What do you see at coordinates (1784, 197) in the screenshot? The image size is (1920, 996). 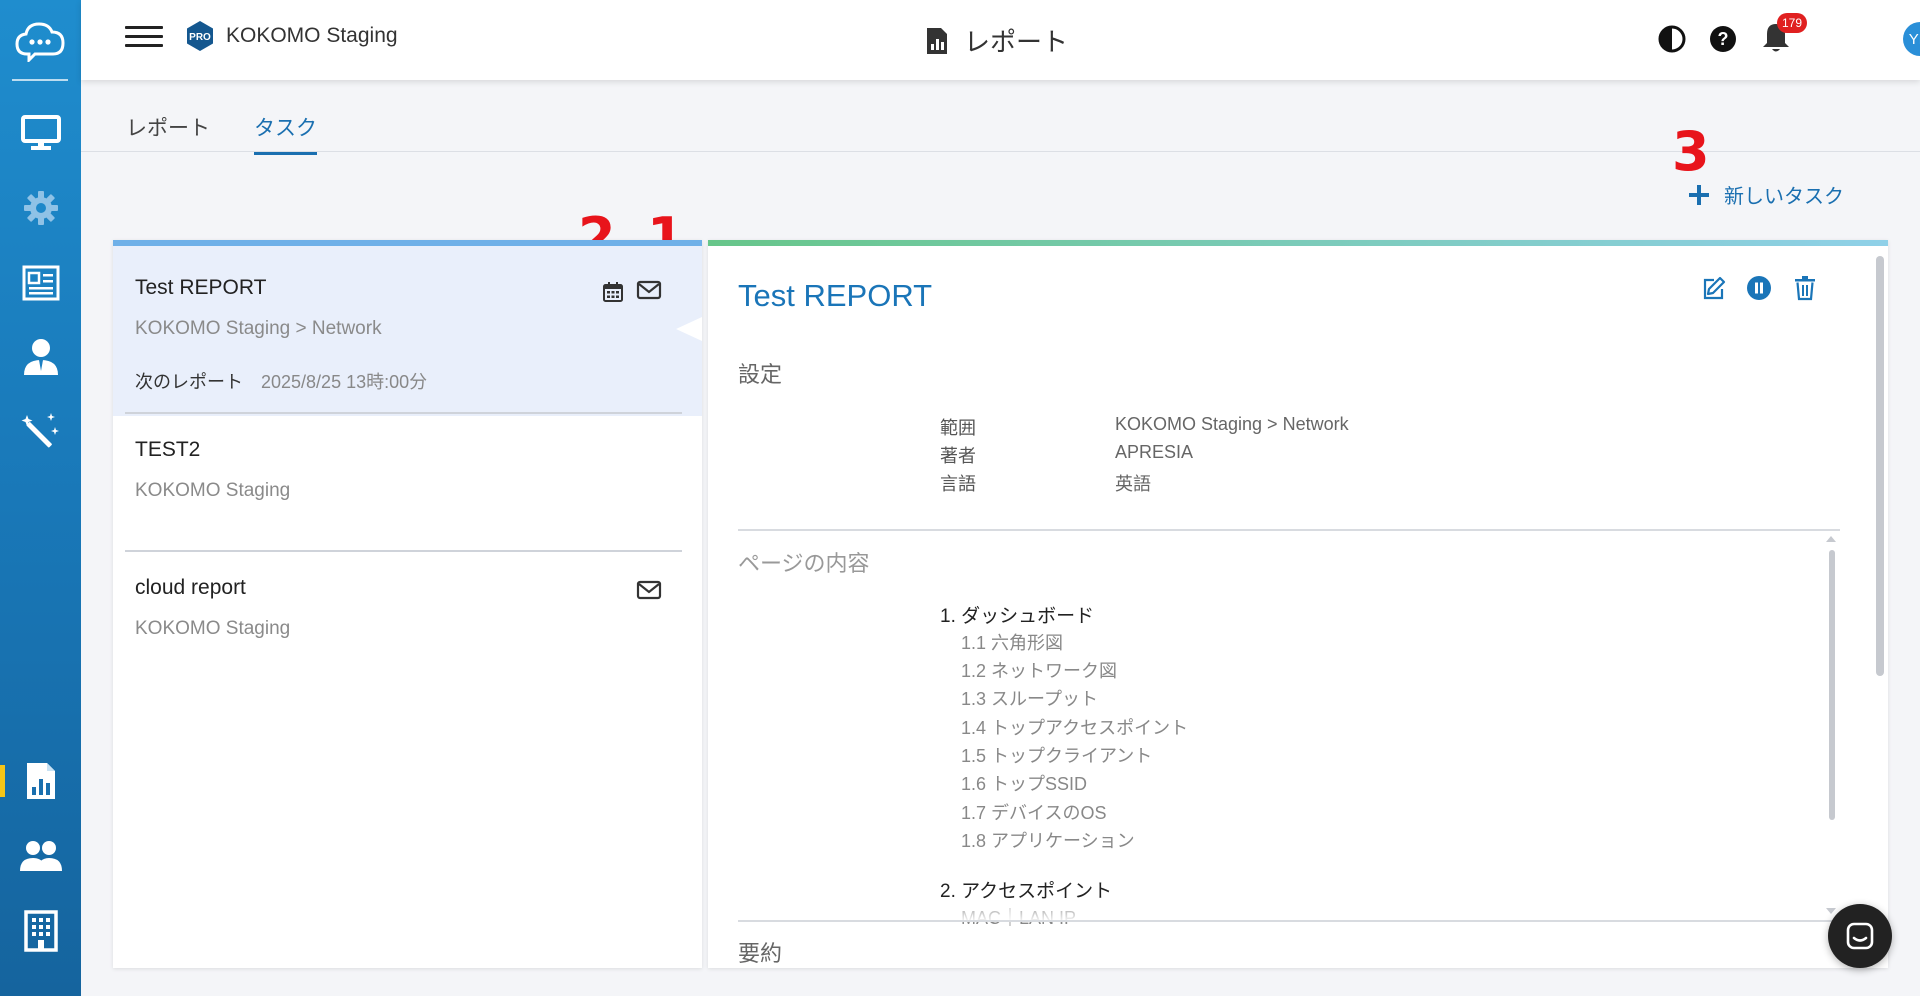 I see `new-task-label: 新しいタスク` at bounding box center [1784, 197].